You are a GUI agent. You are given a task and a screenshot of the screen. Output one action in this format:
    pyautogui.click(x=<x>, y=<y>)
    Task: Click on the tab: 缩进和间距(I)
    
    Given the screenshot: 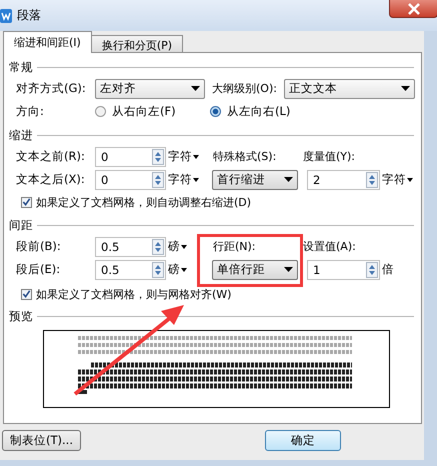 What is the action you would take?
    pyautogui.click(x=47, y=42)
    